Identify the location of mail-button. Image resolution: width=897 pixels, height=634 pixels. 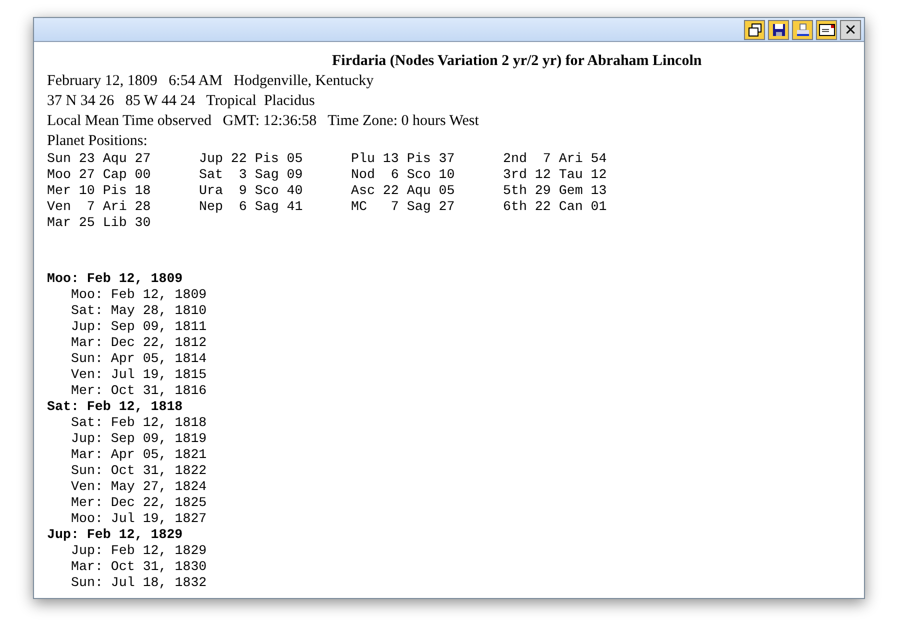
(826, 30).